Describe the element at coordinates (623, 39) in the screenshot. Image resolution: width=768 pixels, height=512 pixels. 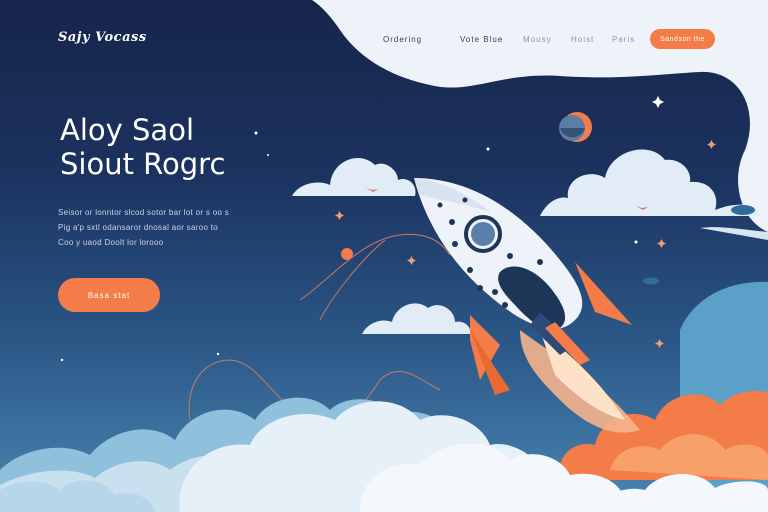
I see `nav-link-5: Paris` at that location.